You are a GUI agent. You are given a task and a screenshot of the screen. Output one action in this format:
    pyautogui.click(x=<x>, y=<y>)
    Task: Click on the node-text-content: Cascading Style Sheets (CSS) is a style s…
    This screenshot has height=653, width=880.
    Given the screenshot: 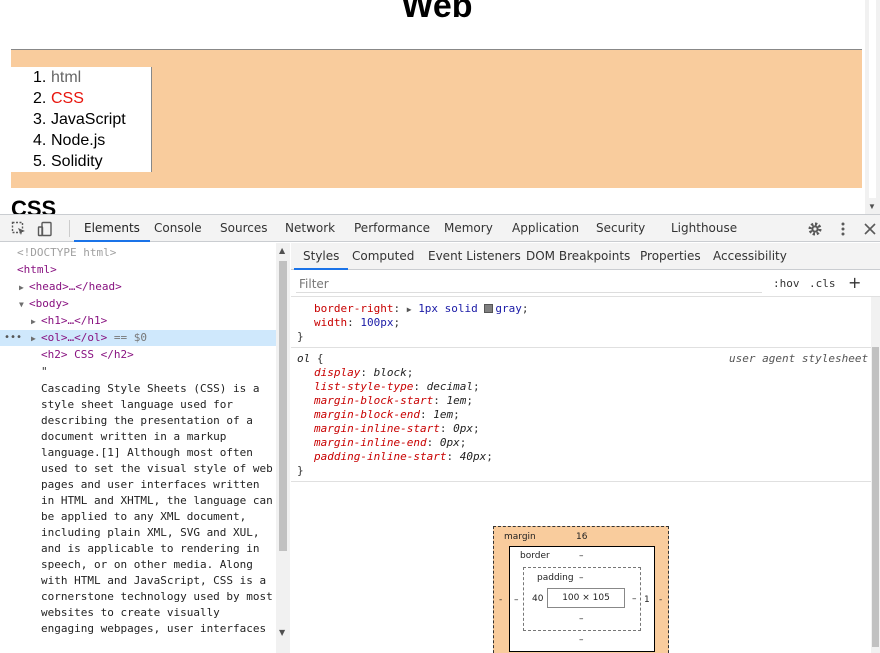 What is the action you would take?
    pyautogui.click(x=161, y=509)
    